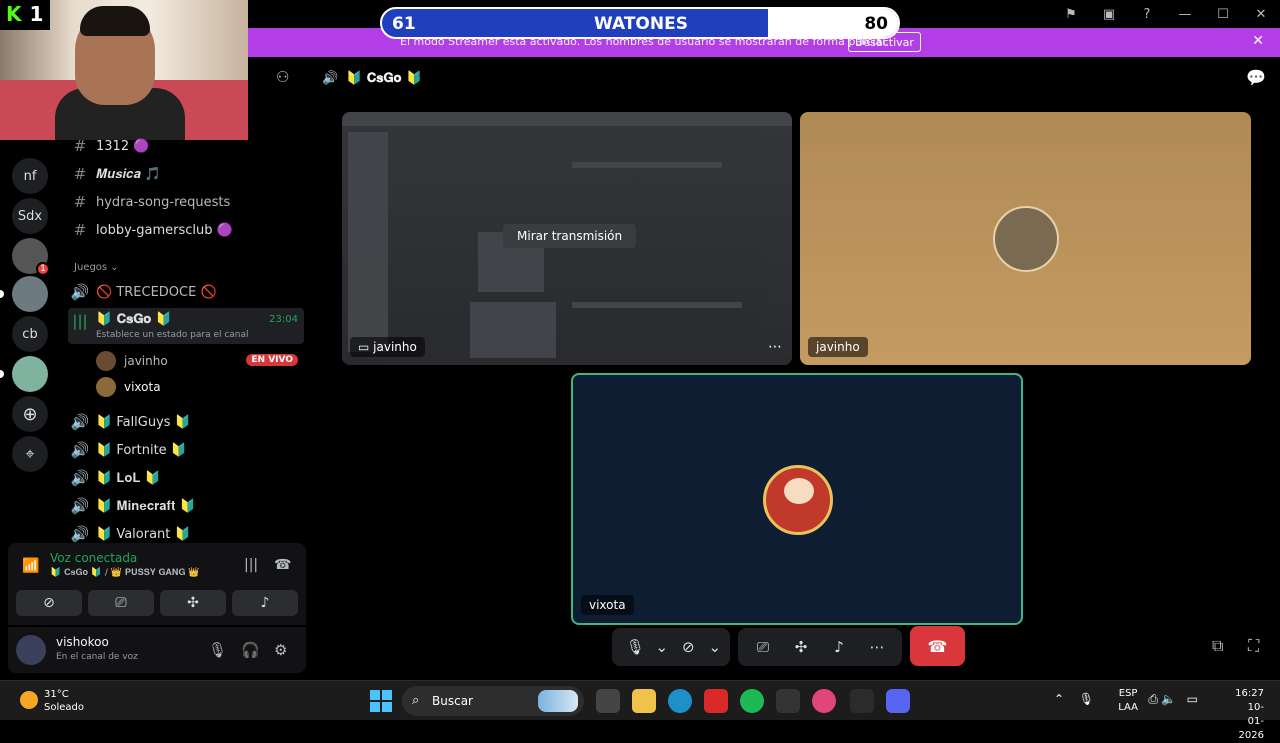 This screenshot has width=1280, height=743. What do you see at coordinates (824, 701) in the screenshot?
I see `browser-icon` at bounding box center [824, 701].